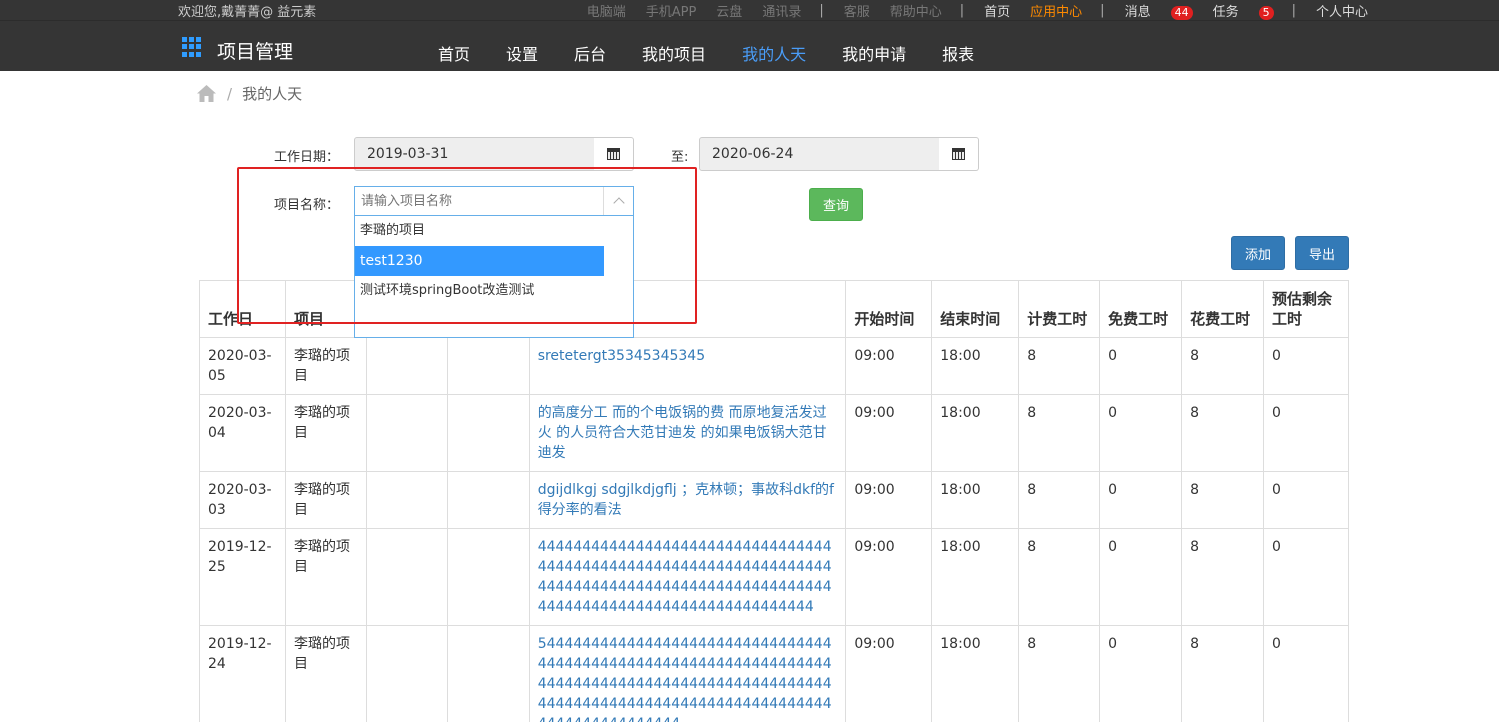  What do you see at coordinates (606, 10) in the screenshot?
I see `link-desktop: 电脑端` at bounding box center [606, 10].